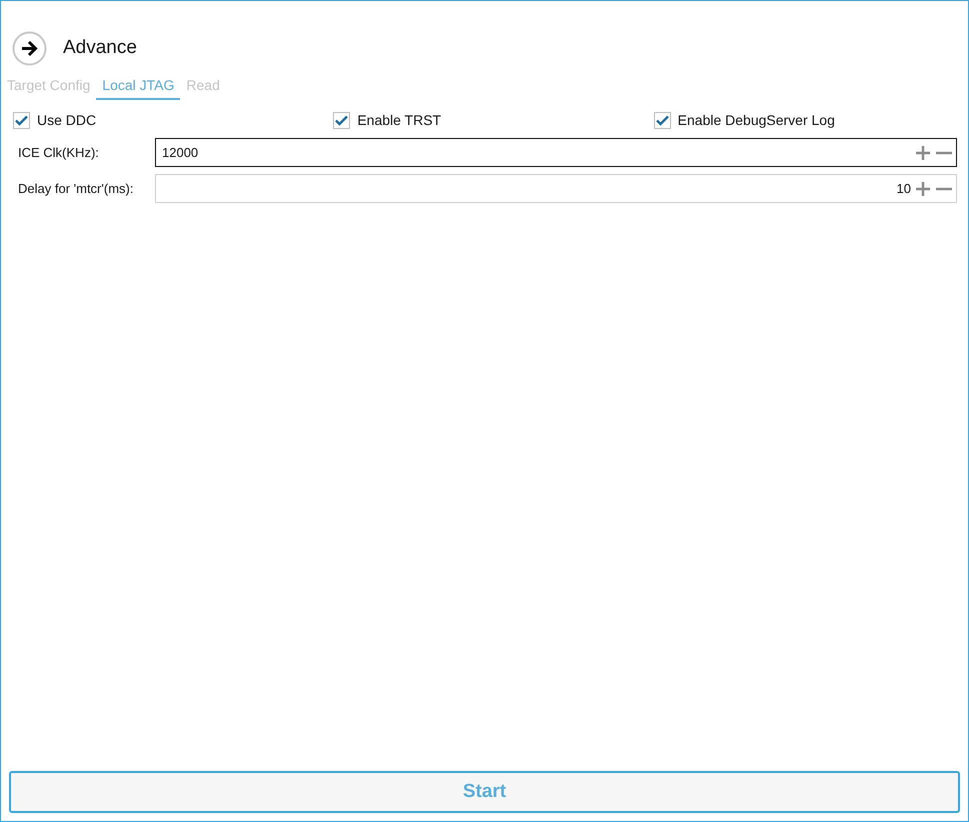 The width and height of the screenshot is (969, 822). I want to click on number-field: 10, so click(556, 188).